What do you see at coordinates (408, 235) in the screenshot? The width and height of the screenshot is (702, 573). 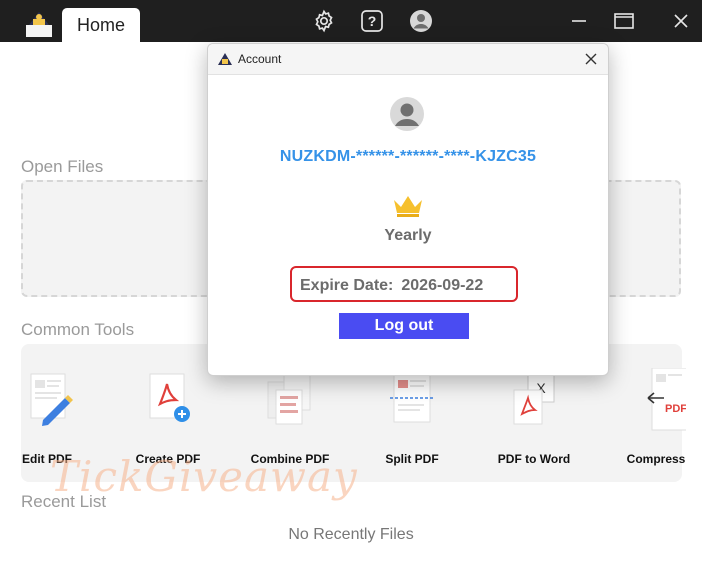 I see `plan-type: Yearly` at bounding box center [408, 235].